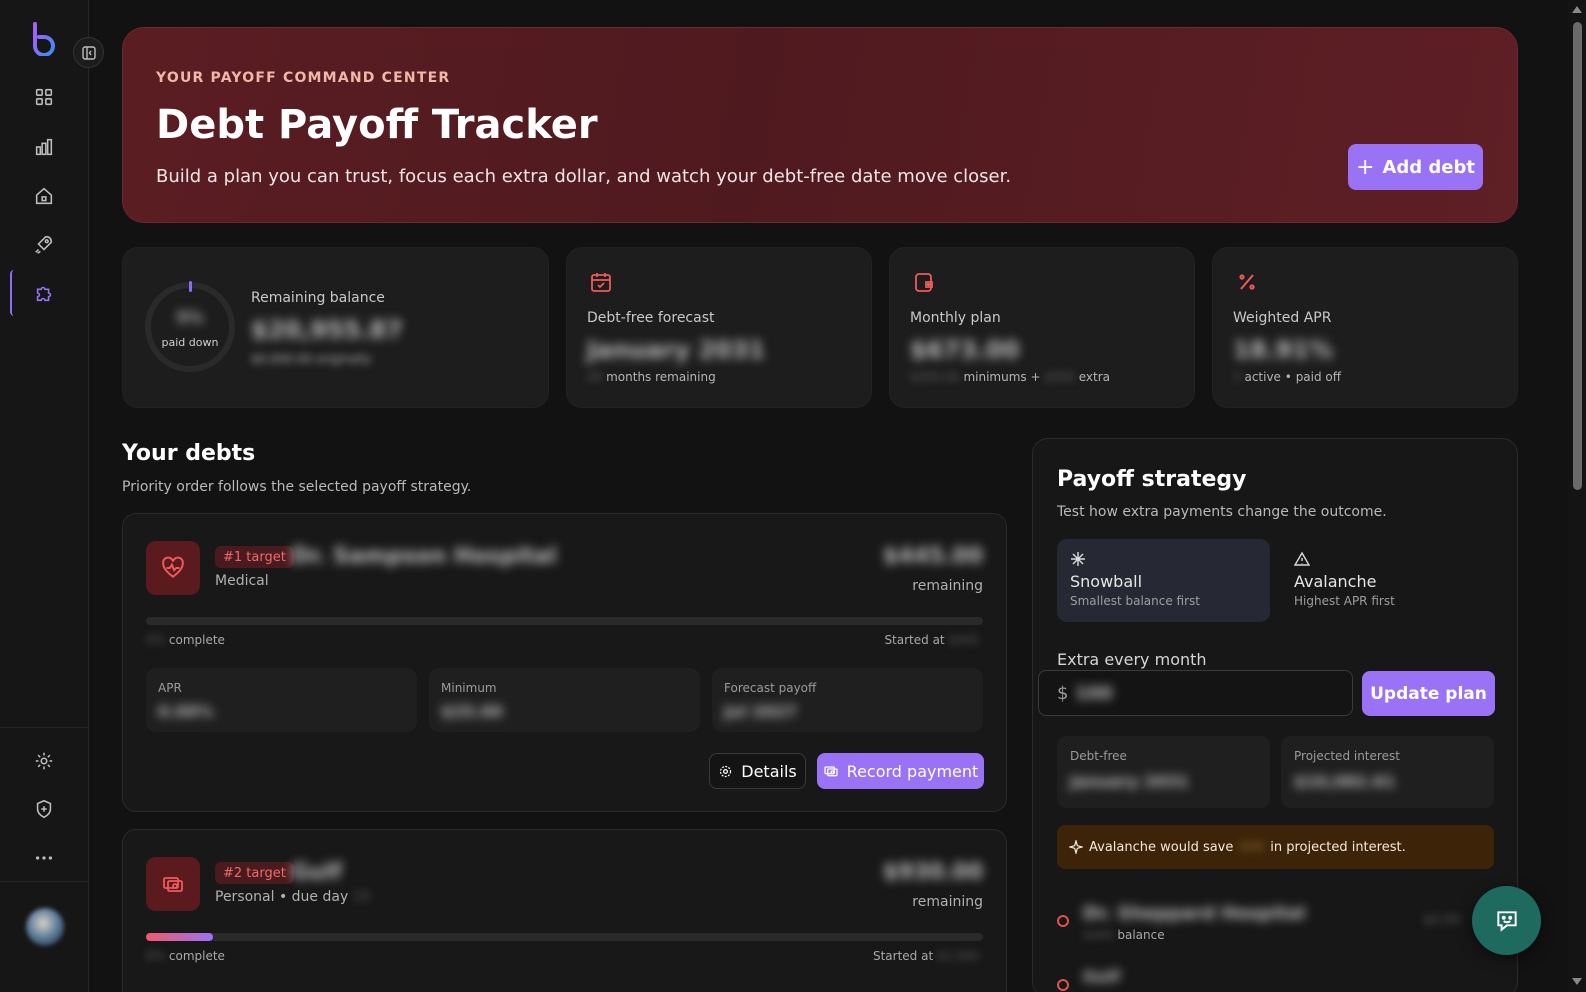 This screenshot has width=1586, height=992. Describe the element at coordinates (170, 688) in the screenshot. I see `metric-label: APR` at that location.